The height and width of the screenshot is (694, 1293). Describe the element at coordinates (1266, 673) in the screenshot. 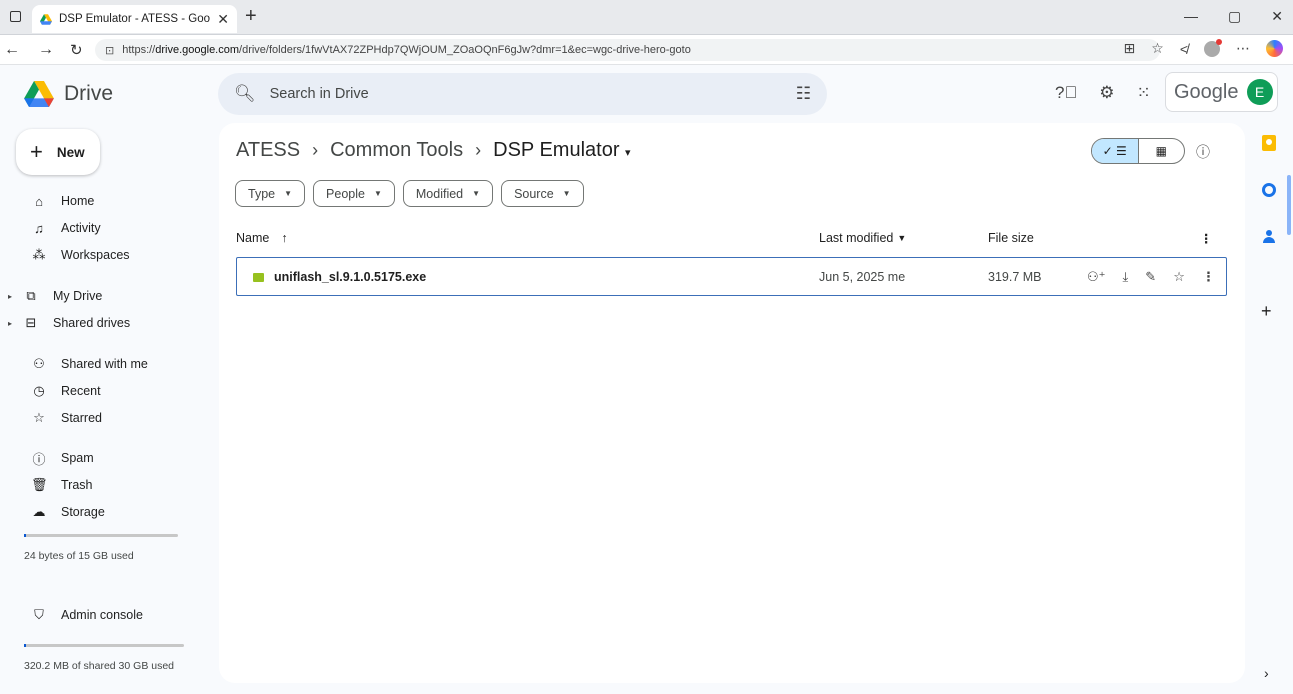

I see `chevron-right-icon: ›` at that location.